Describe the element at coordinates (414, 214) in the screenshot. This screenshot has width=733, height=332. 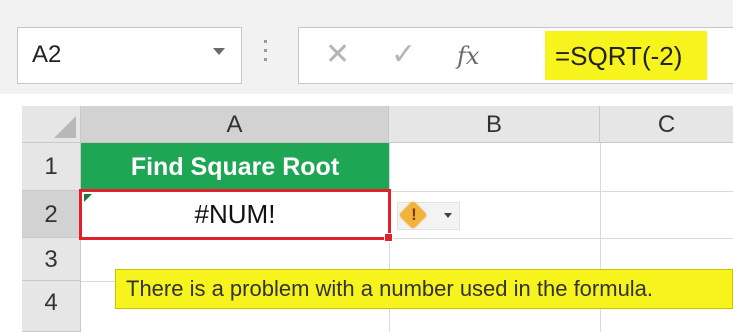
I see `warning-mark: !` at that location.